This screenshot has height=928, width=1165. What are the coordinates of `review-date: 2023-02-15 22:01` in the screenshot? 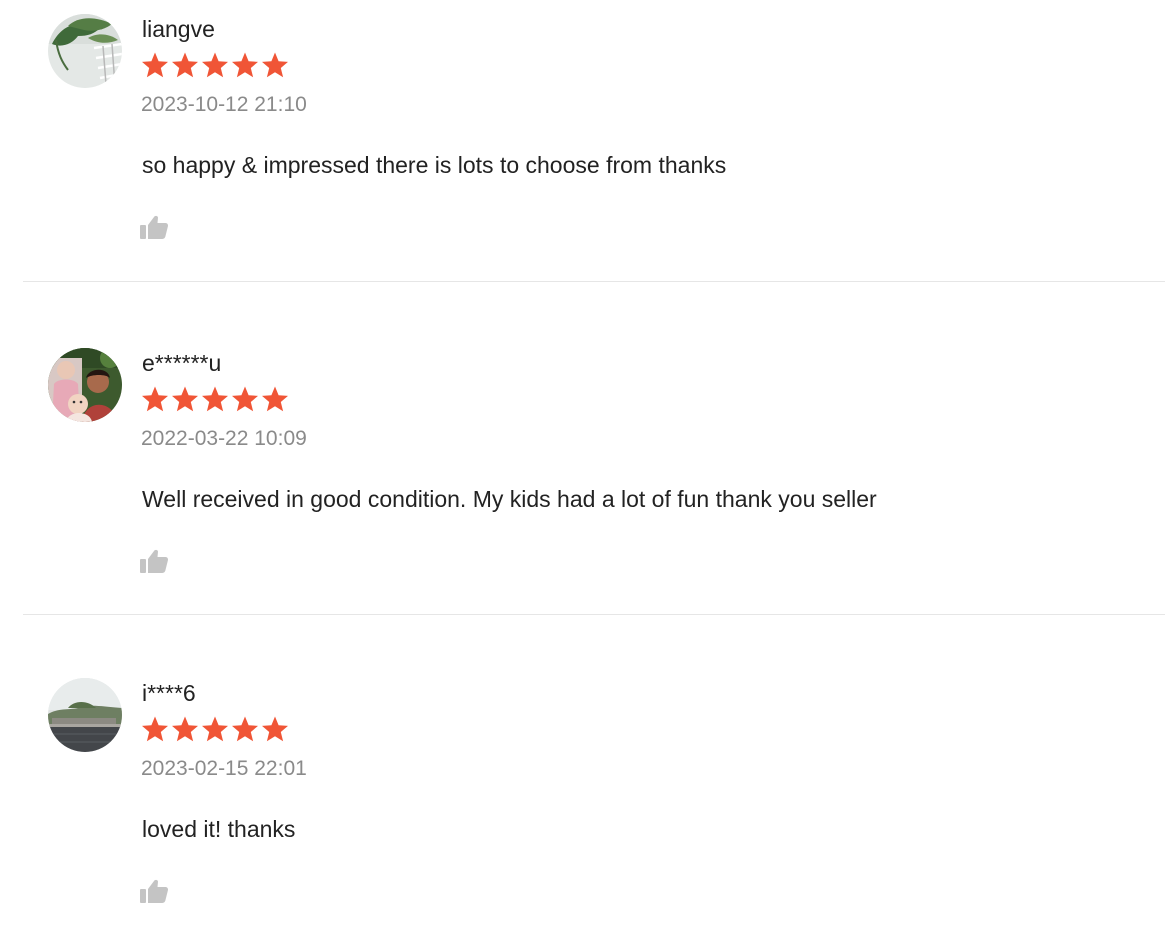 It's located at (224, 768).